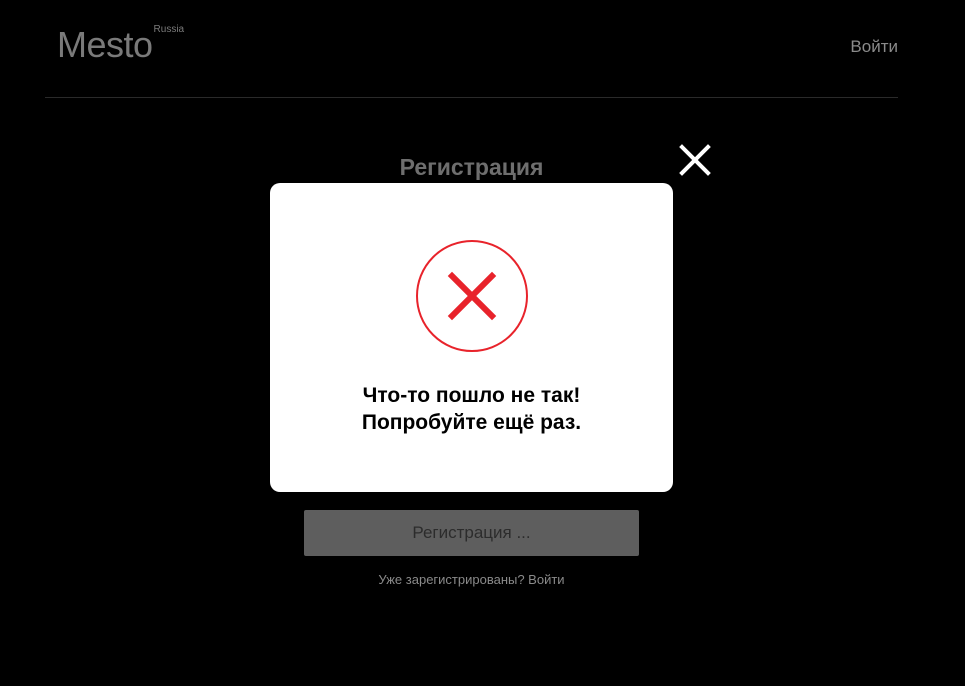 This screenshot has width=965, height=686. What do you see at coordinates (471, 422) in the screenshot?
I see `modal-message-line2: Попробуйте ещё раз.` at bounding box center [471, 422].